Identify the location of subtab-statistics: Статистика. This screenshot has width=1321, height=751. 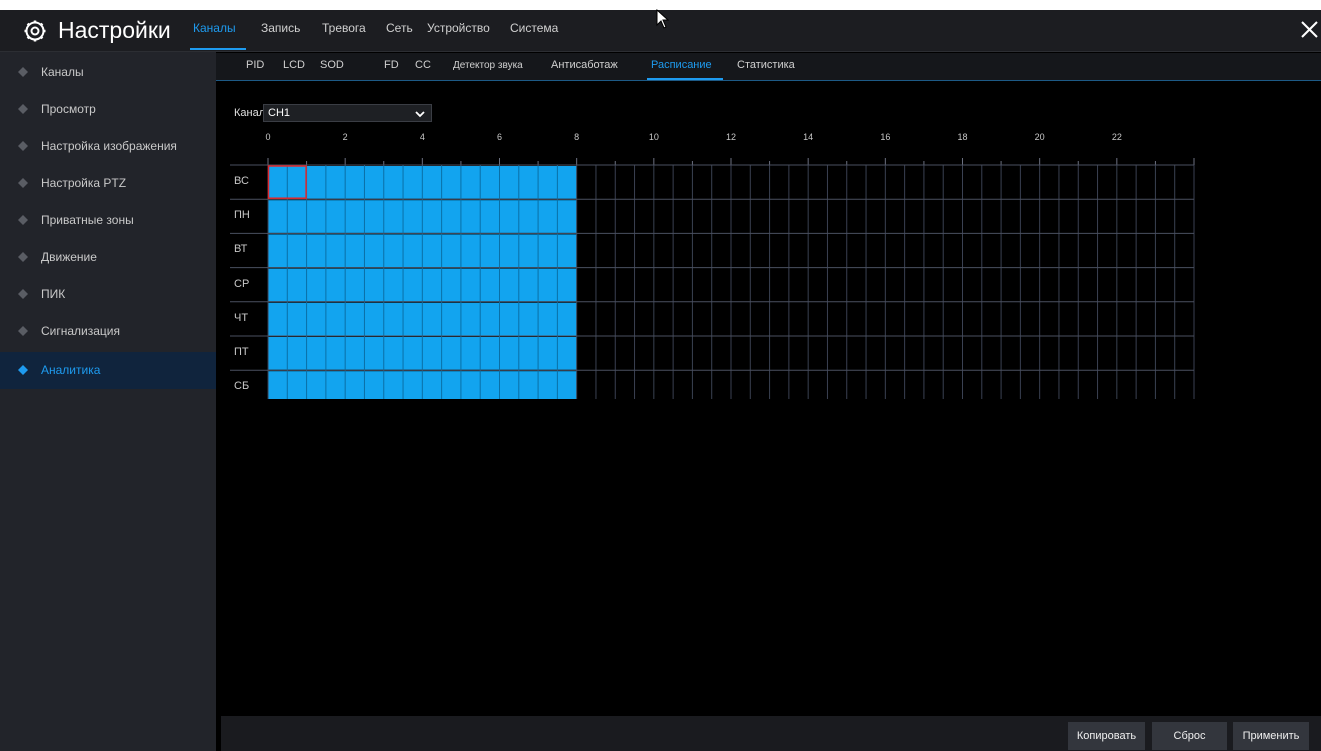
(766, 65).